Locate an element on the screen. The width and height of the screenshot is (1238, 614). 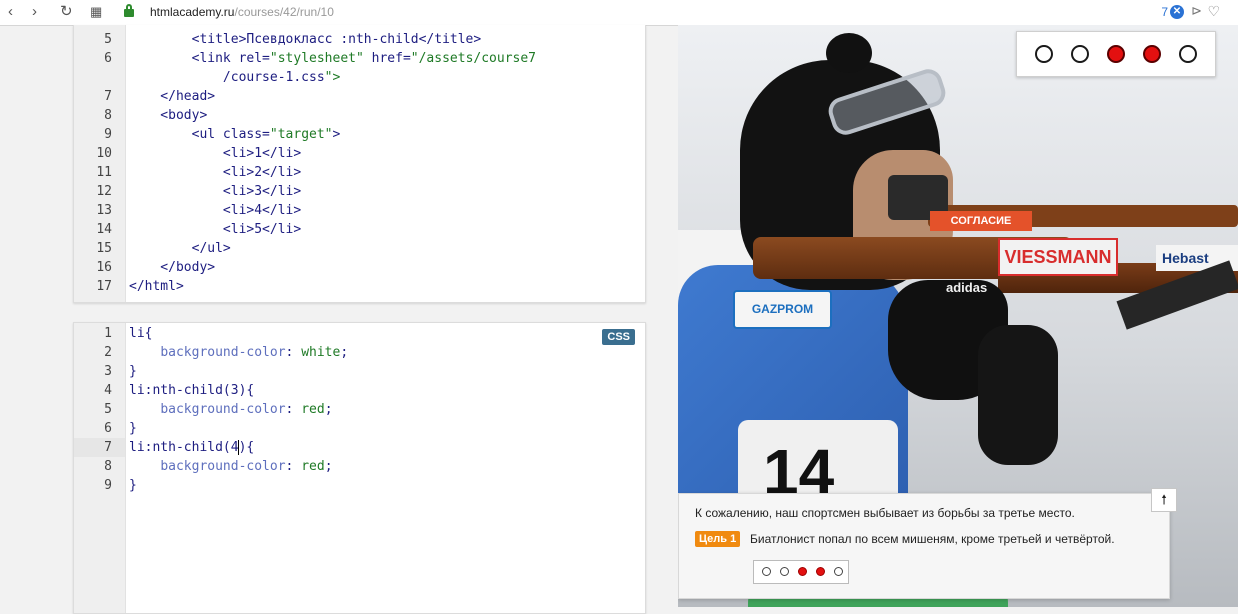
line-text: <title>Псевдокласс :nth-child</title> is located at coordinates (305, 39).